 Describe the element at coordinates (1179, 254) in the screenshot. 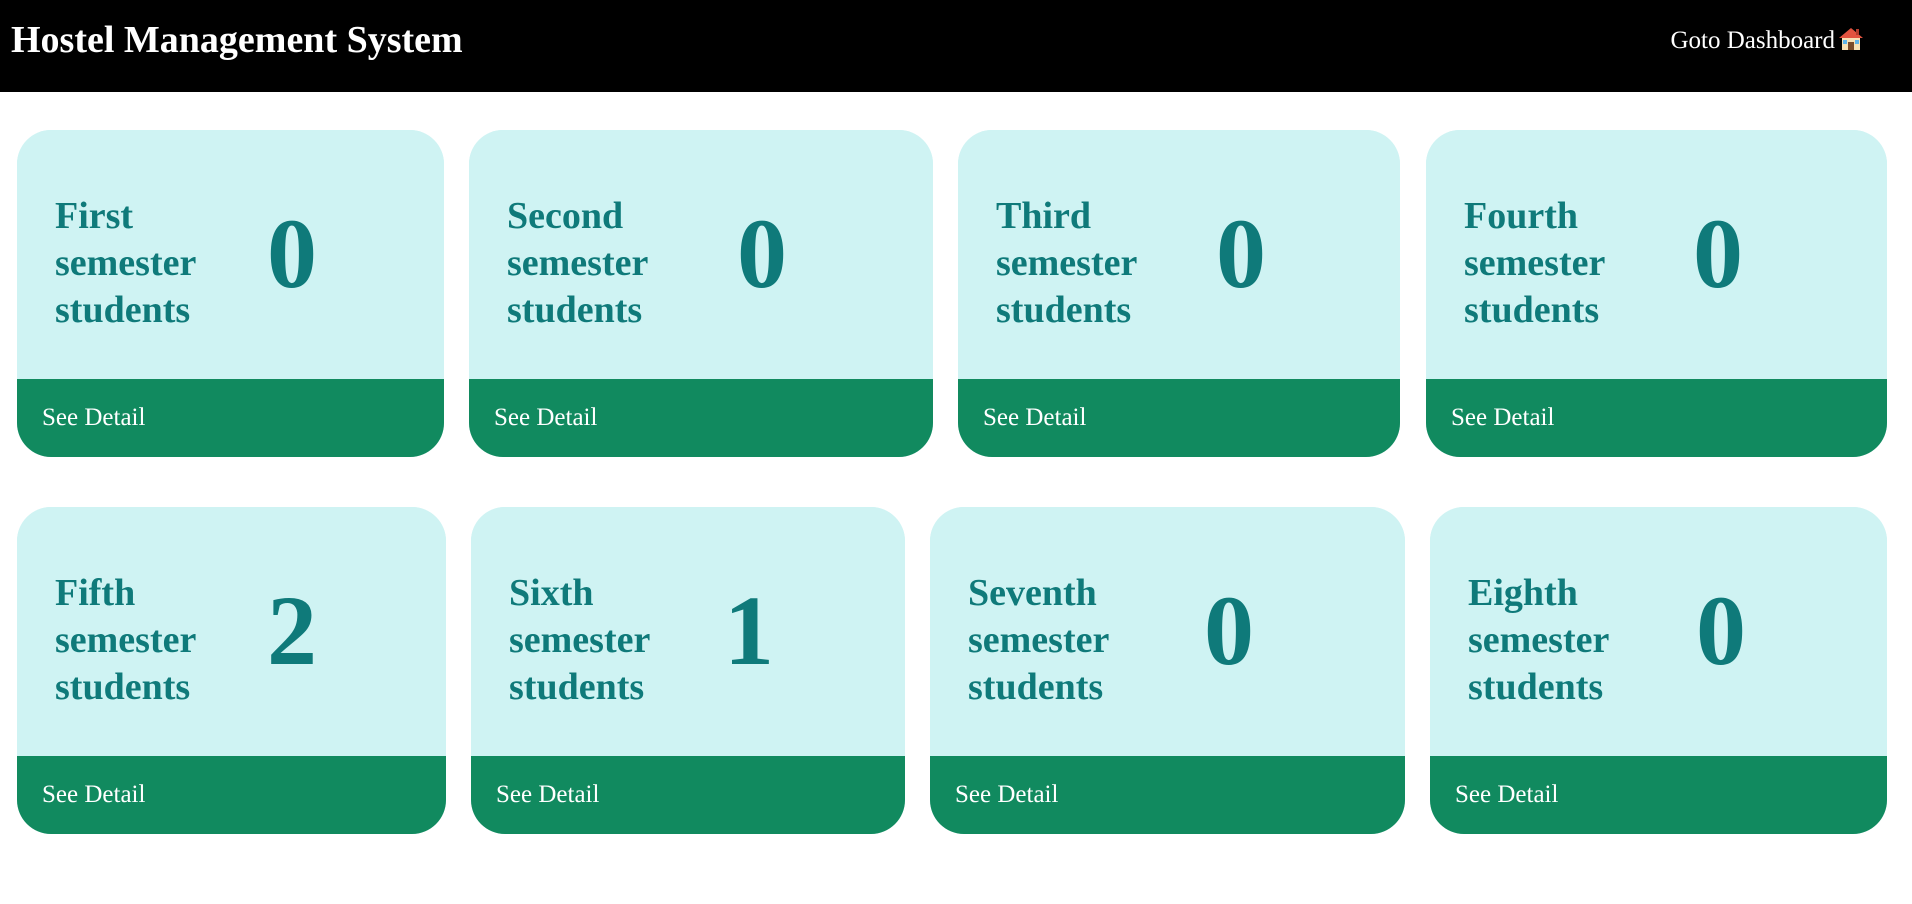

I see `card-body: Third semester students 0` at that location.